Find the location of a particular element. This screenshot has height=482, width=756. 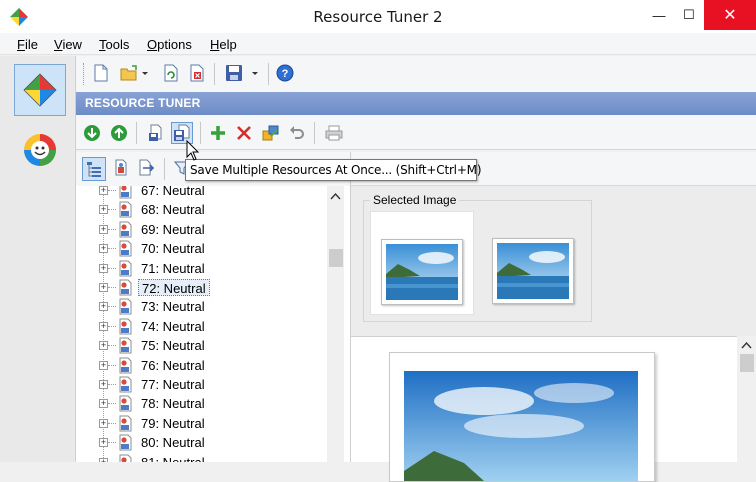

close-button: ✕ is located at coordinates (730, 15).